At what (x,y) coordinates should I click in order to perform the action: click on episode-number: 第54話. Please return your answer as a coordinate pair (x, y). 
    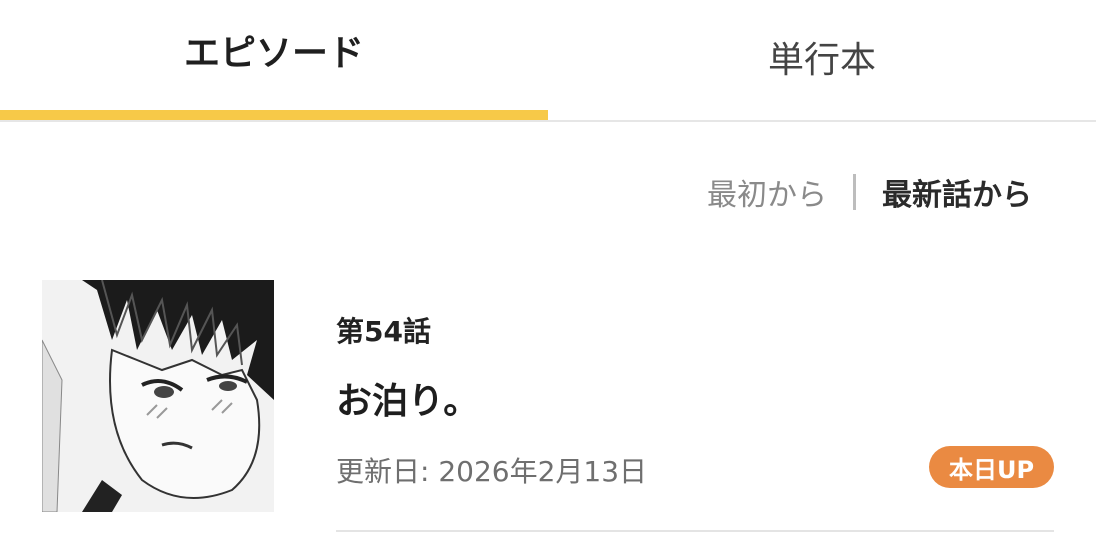
    Looking at the image, I should click on (383, 331).